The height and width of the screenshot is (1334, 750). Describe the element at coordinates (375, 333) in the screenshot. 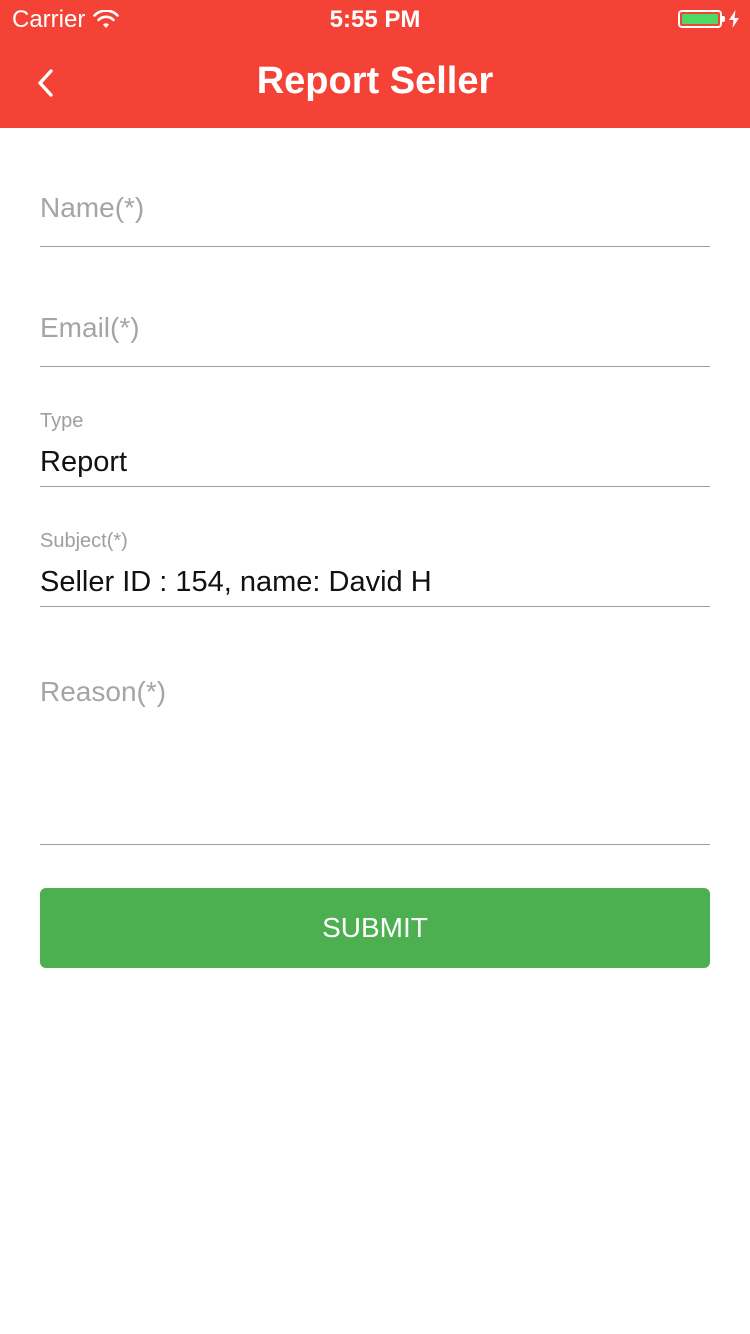

I see `email-field: Email(*)` at that location.